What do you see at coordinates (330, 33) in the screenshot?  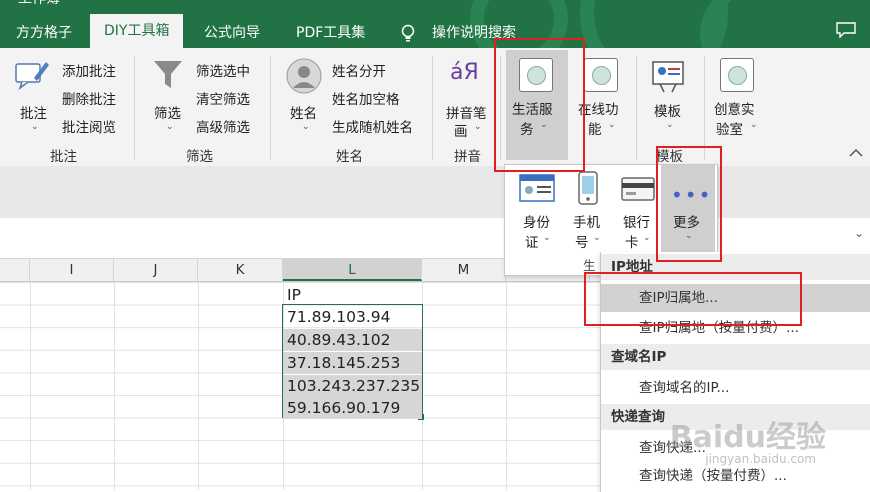 I see `tab-pdf-tools: PDF工具集` at bounding box center [330, 33].